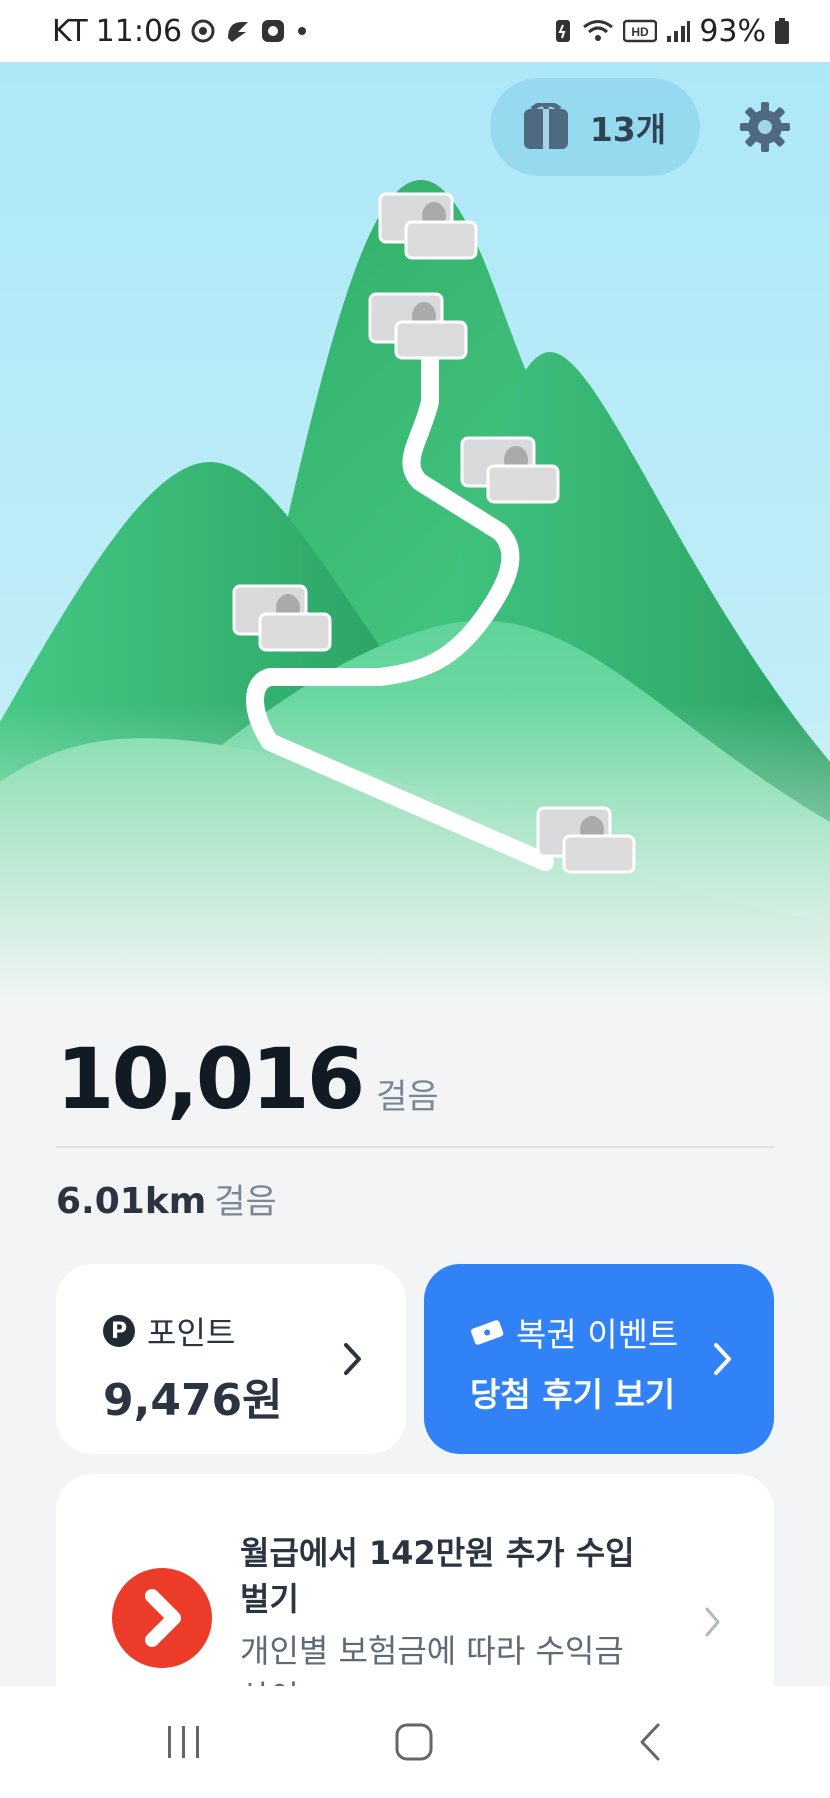  I want to click on svg-text: HD, so click(641, 32).